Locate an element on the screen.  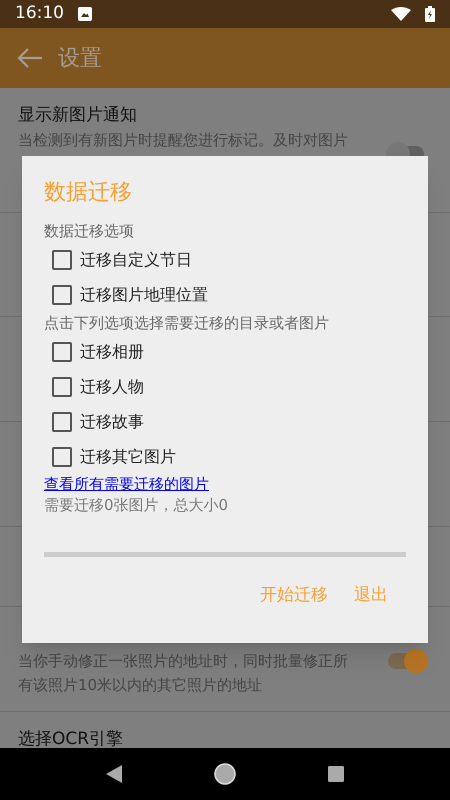
image-notification-icon is located at coordinates (85, 14).